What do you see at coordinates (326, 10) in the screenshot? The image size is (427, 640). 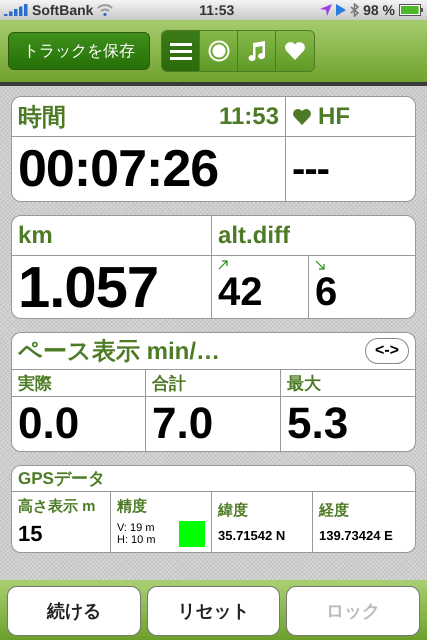 I see `location-arrow-icon` at bounding box center [326, 10].